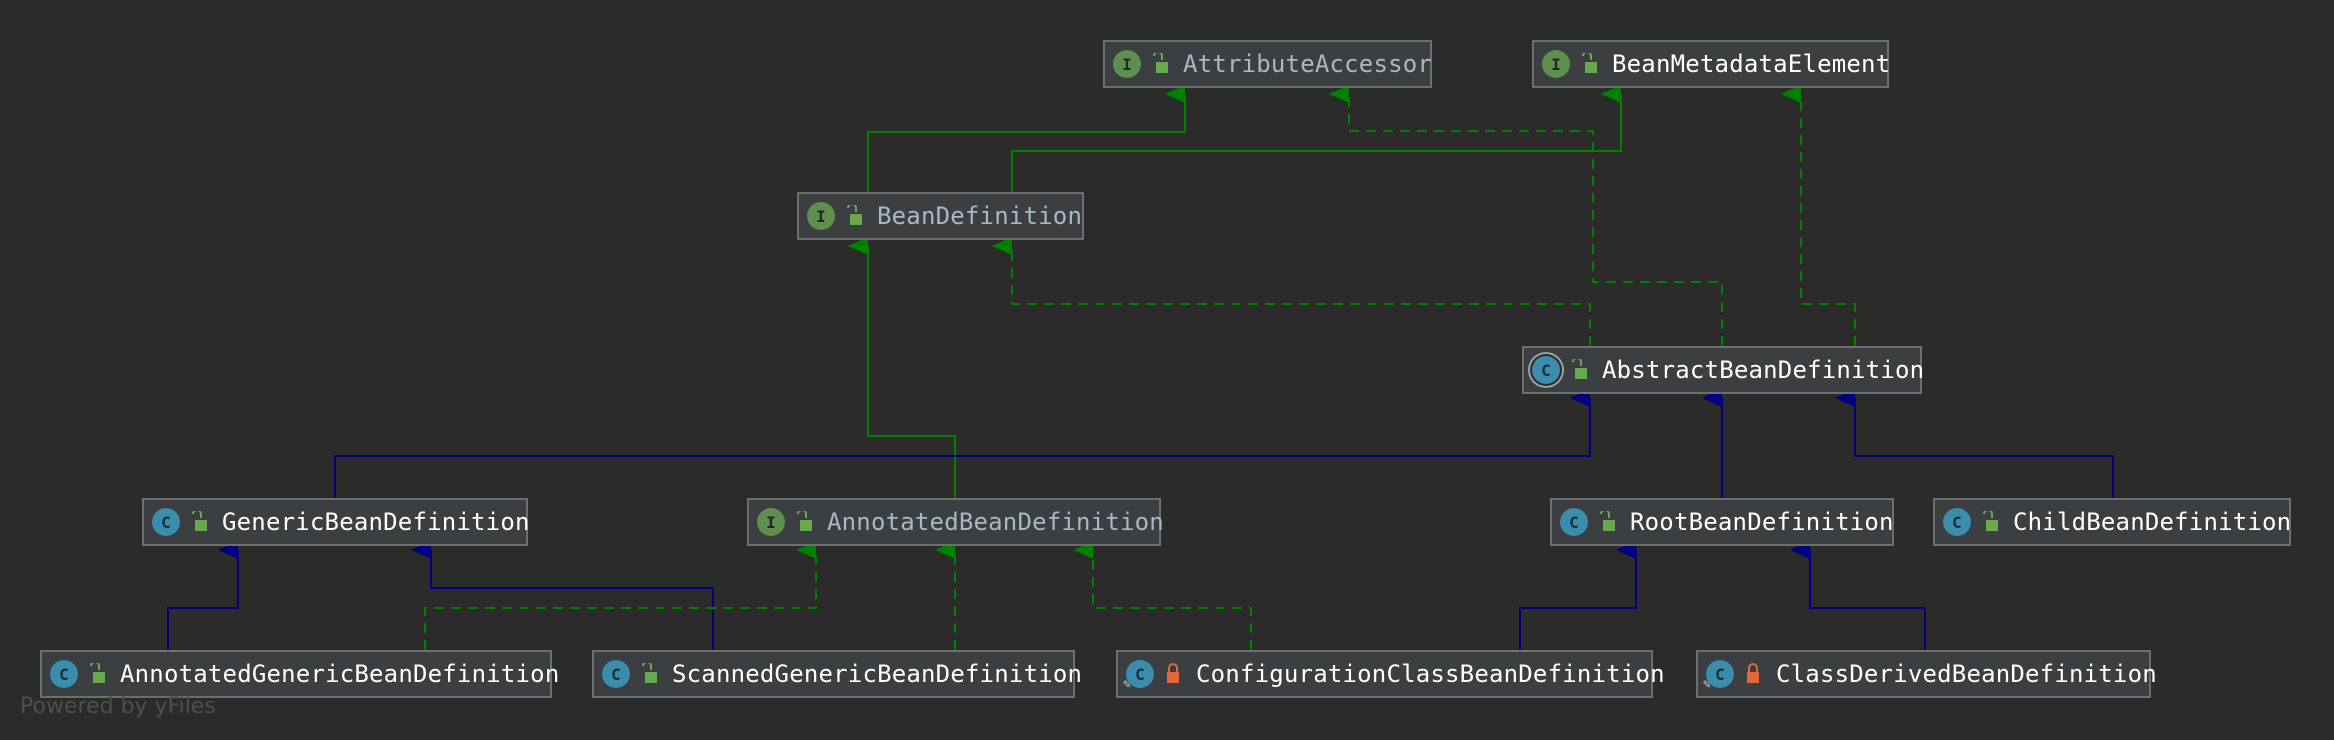 This screenshot has width=2334, height=740. Describe the element at coordinates (376, 522) in the screenshot. I see `node-label: GenericBeanDefinition` at that location.